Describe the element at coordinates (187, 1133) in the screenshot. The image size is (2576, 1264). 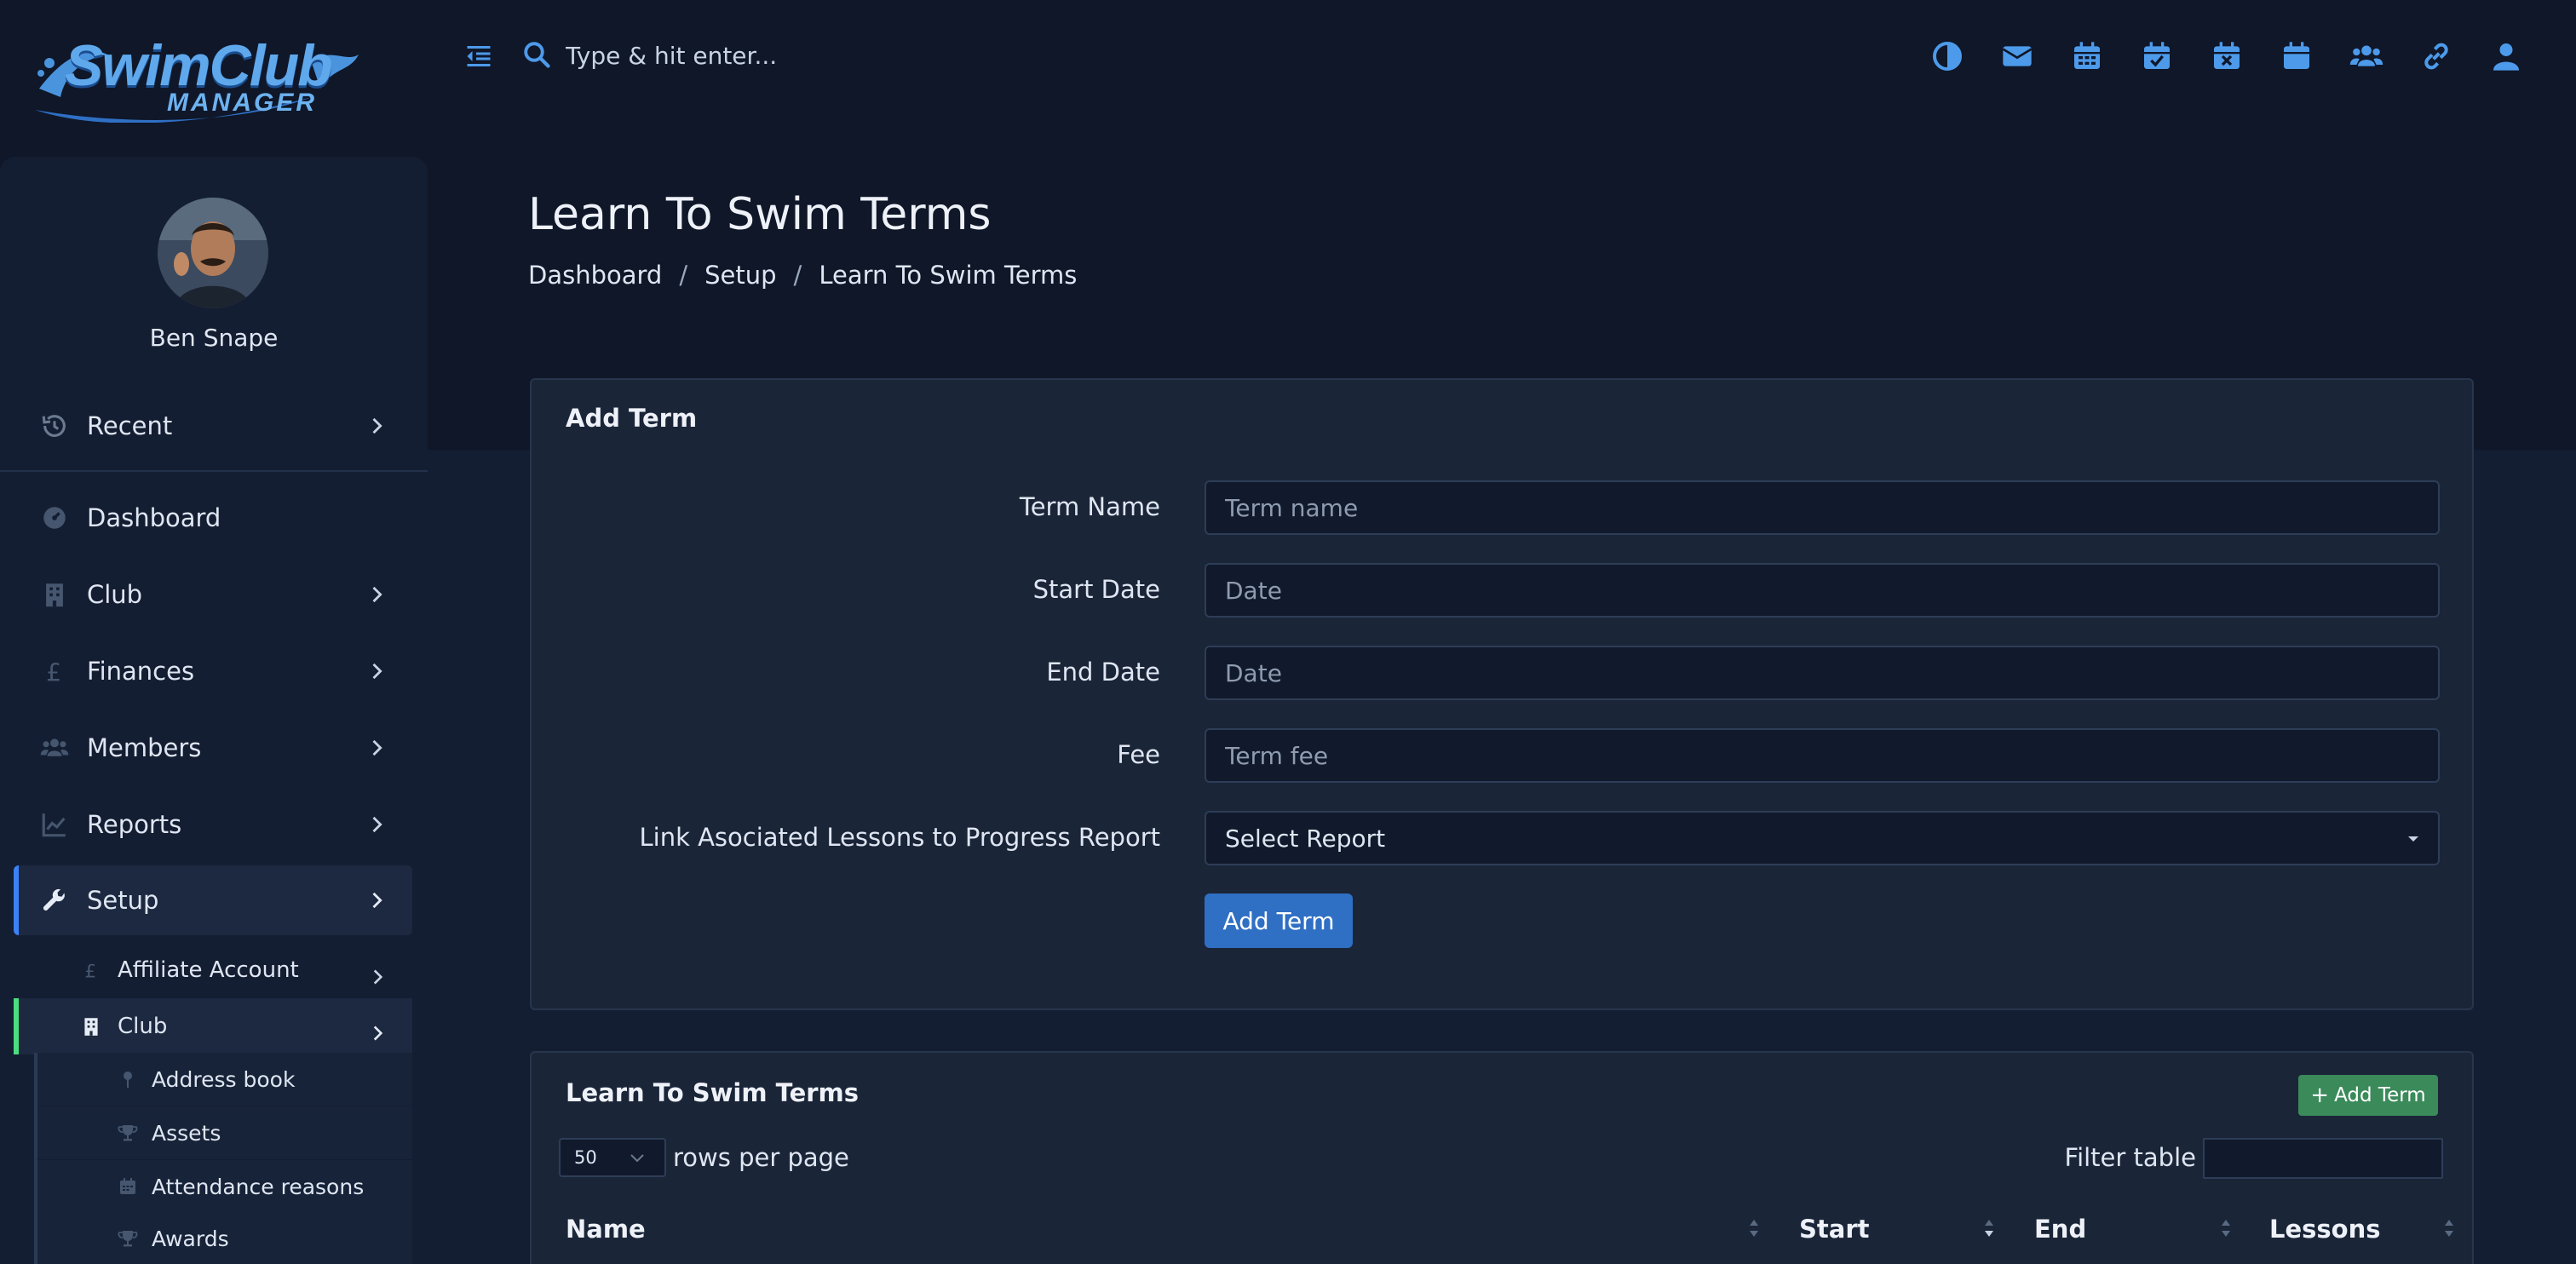
I see `sidebar-subsubitem-label: Assets` at that location.